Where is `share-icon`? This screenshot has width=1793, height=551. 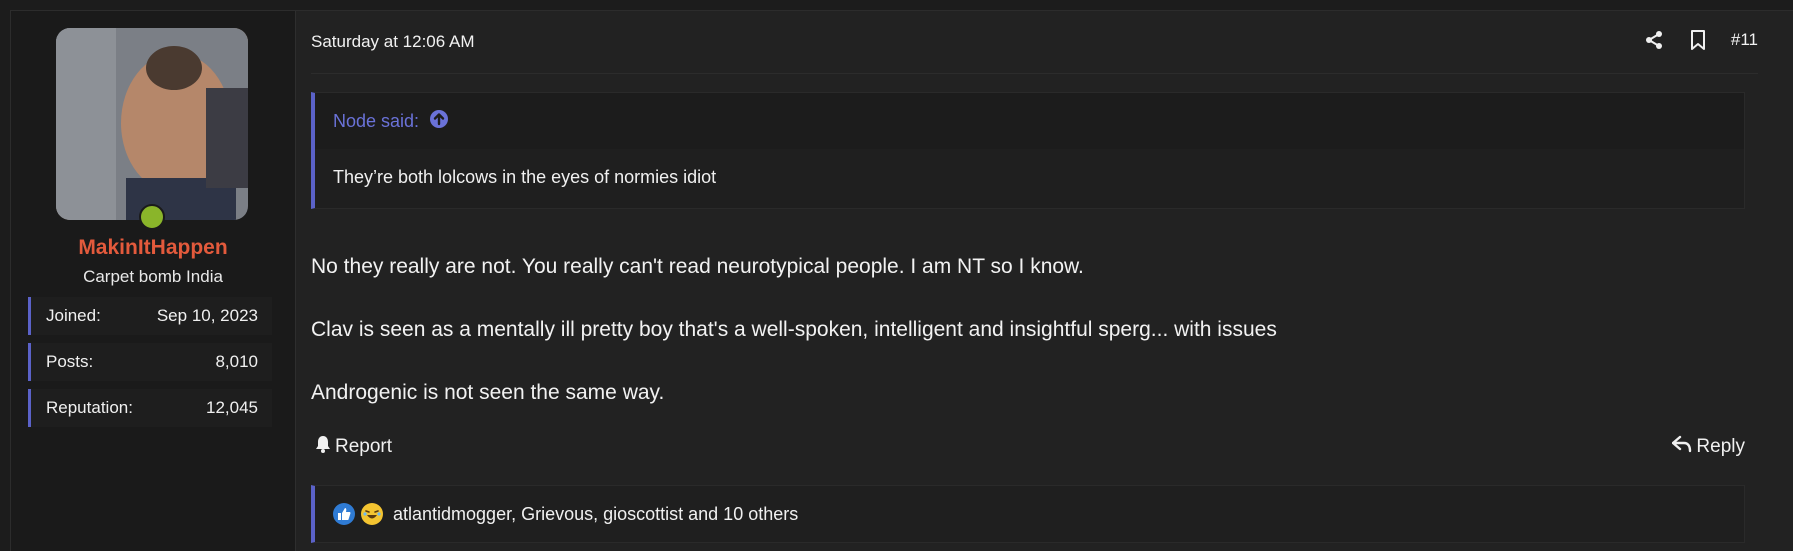 share-icon is located at coordinates (1654, 40).